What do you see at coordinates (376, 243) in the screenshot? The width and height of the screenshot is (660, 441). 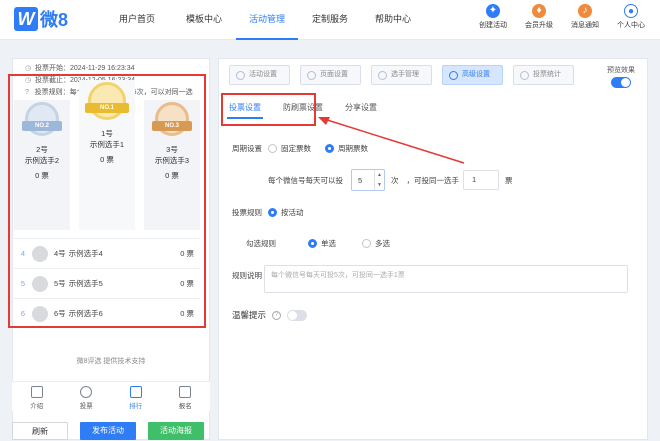 I see `check-multiple: 多选` at bounding box center [376, 243].